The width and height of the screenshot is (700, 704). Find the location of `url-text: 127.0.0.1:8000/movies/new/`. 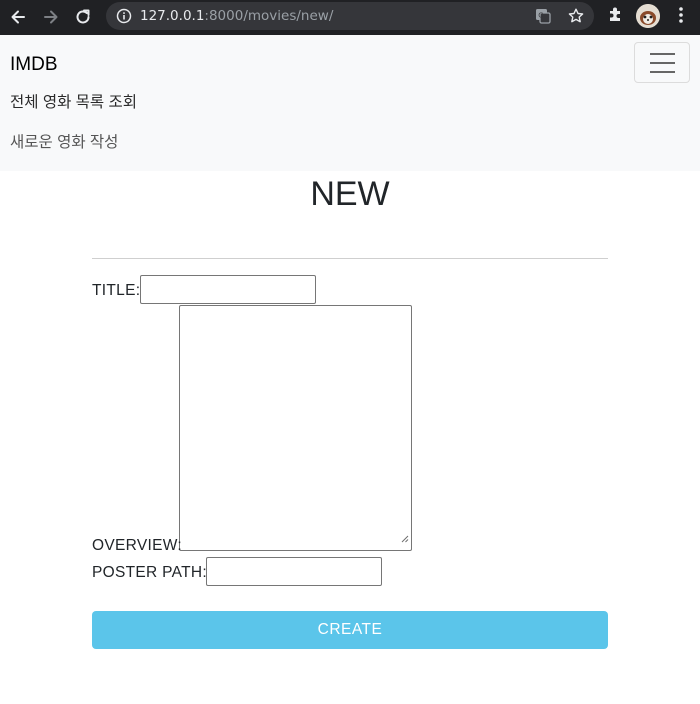

url-text: 127.0.0.1:8000/movies/new/ is located at coordinates (236, 16).